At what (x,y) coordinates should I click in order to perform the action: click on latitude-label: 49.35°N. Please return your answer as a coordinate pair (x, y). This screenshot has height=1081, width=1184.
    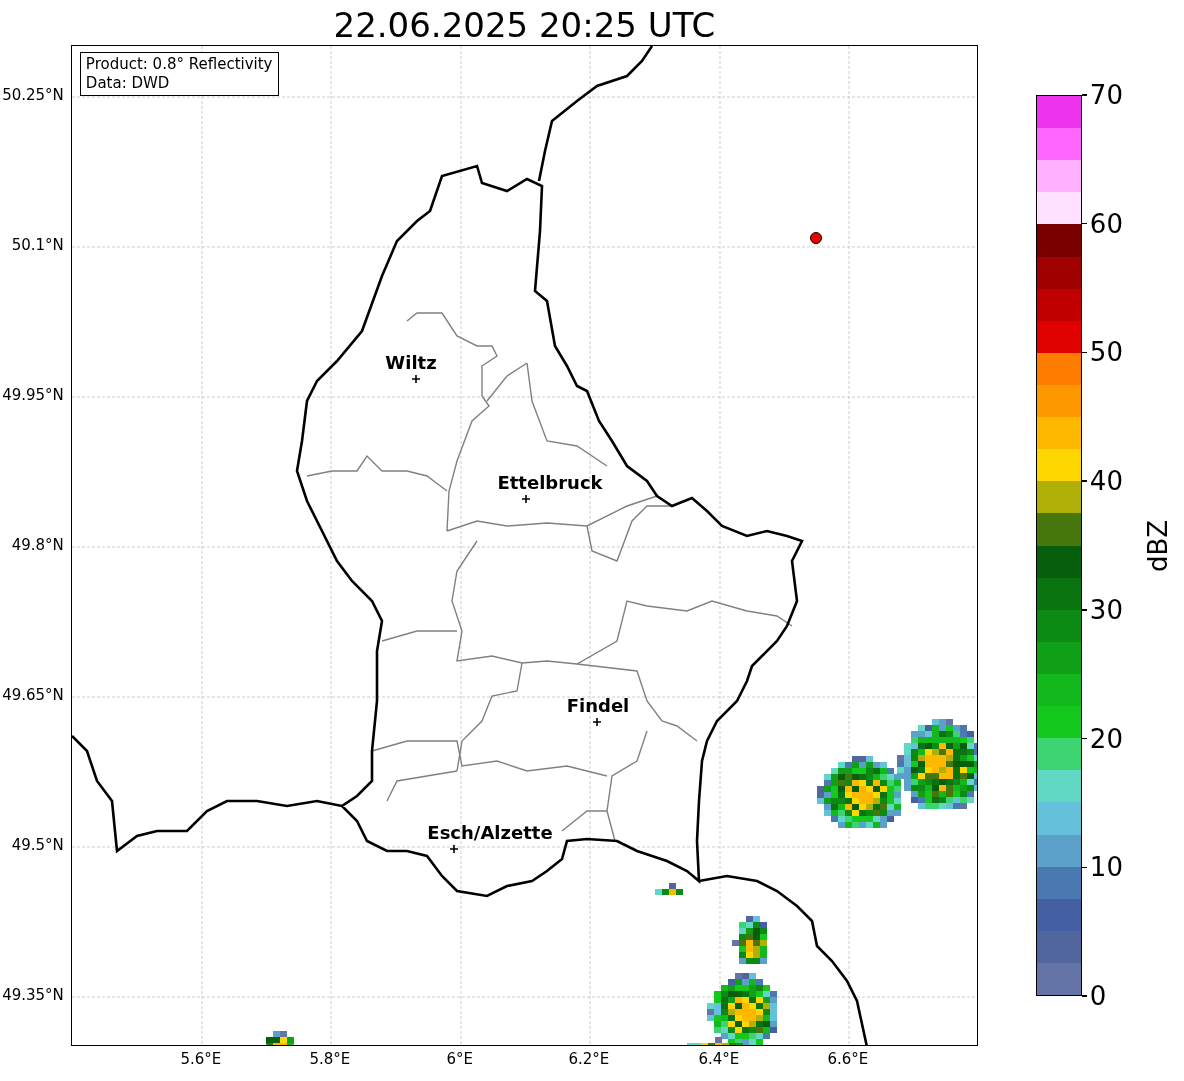
    Looking at the image, I should click on (33, 995).